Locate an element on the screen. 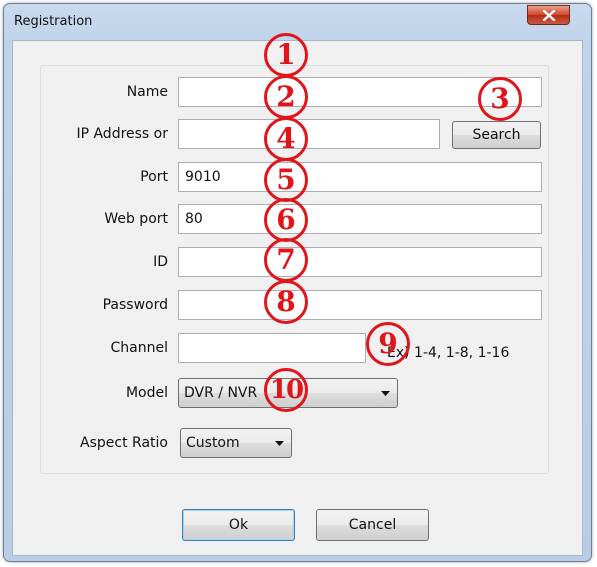 The width and height of the screenshot is (597, 567). annotation-marker-1: 1 is located at coordinates (286, 55).